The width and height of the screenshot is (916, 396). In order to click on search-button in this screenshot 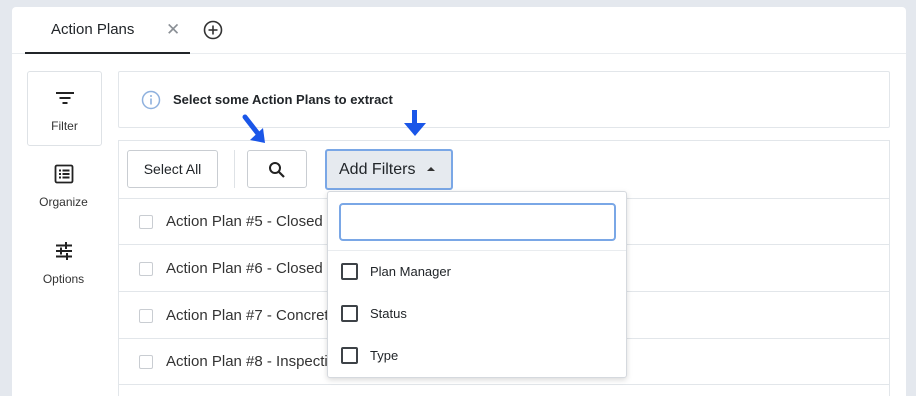, I will do `click(277, 169)`.